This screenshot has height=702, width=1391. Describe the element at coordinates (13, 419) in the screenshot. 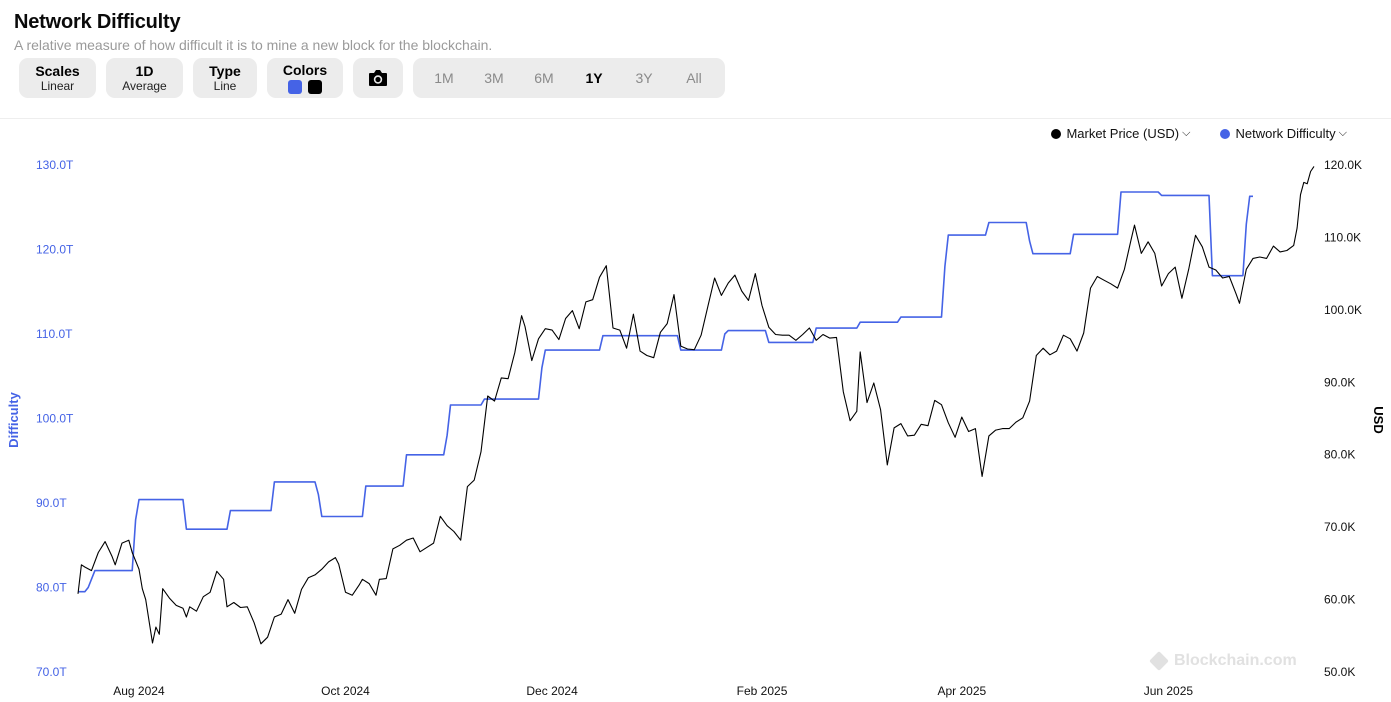

I see `left-axis-title: Difficulty` at that location.